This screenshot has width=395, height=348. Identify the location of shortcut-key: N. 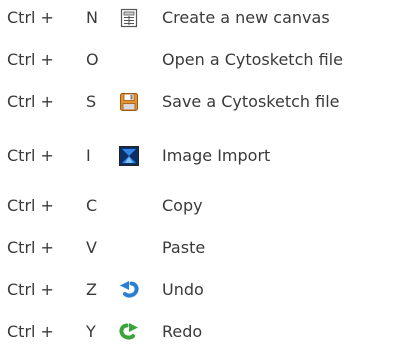
(92, 17).